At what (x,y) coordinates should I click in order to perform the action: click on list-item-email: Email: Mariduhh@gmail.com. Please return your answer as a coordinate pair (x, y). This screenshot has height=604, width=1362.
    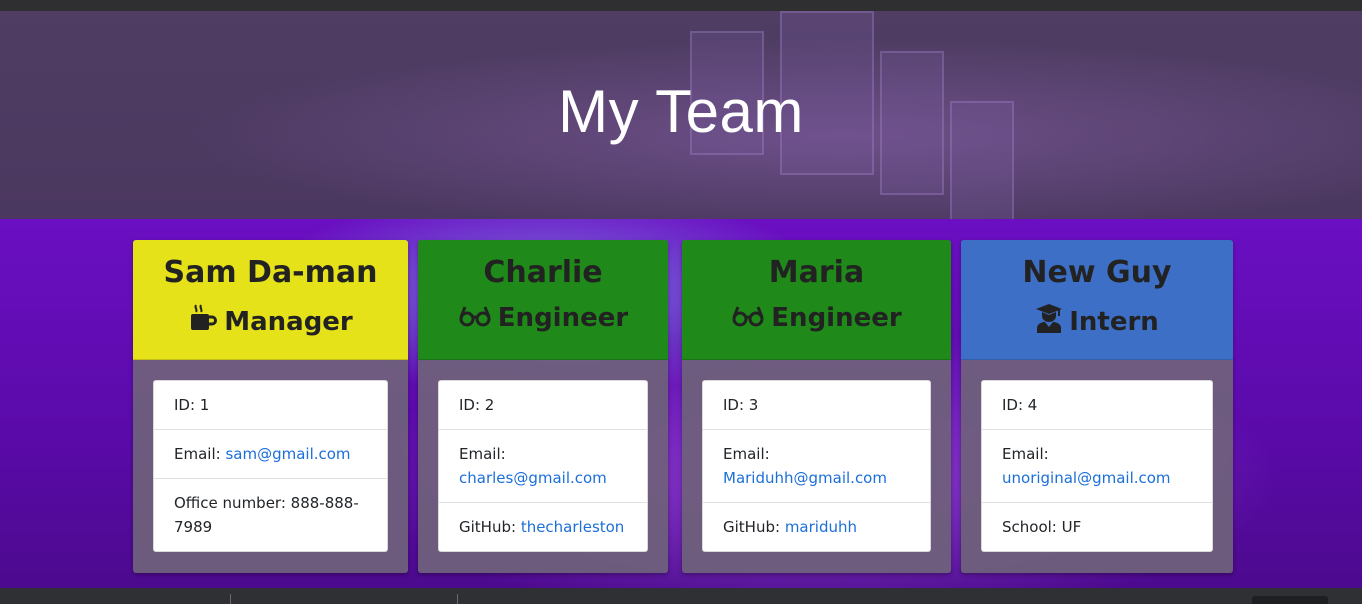
    Looking at the image, I should click on (816, 466).